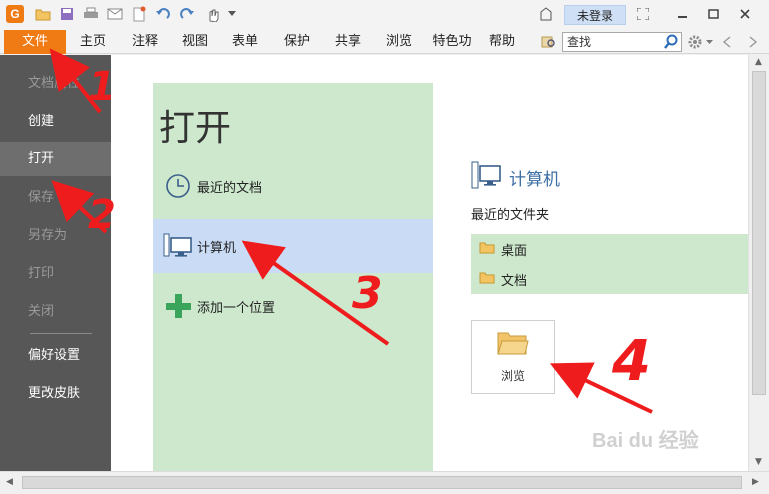  I want to click on folder-item-documents: 文档, so click(609, 279).